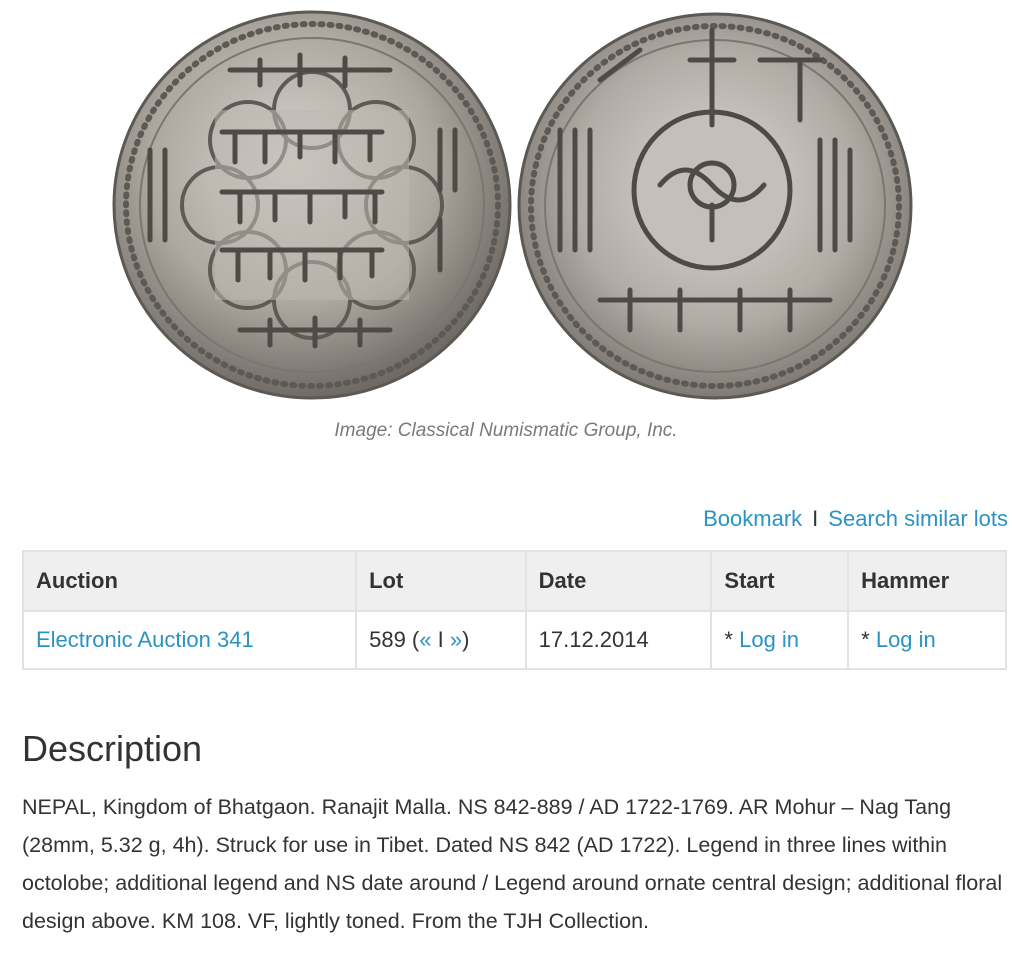 Image resolution: width=1012 pixels, height=972 pixels. Describe the element at coordinates (506, 430) in the screenshot. I see `image-caption: Image: Classical Numismatic Group, Inc.` at that location.